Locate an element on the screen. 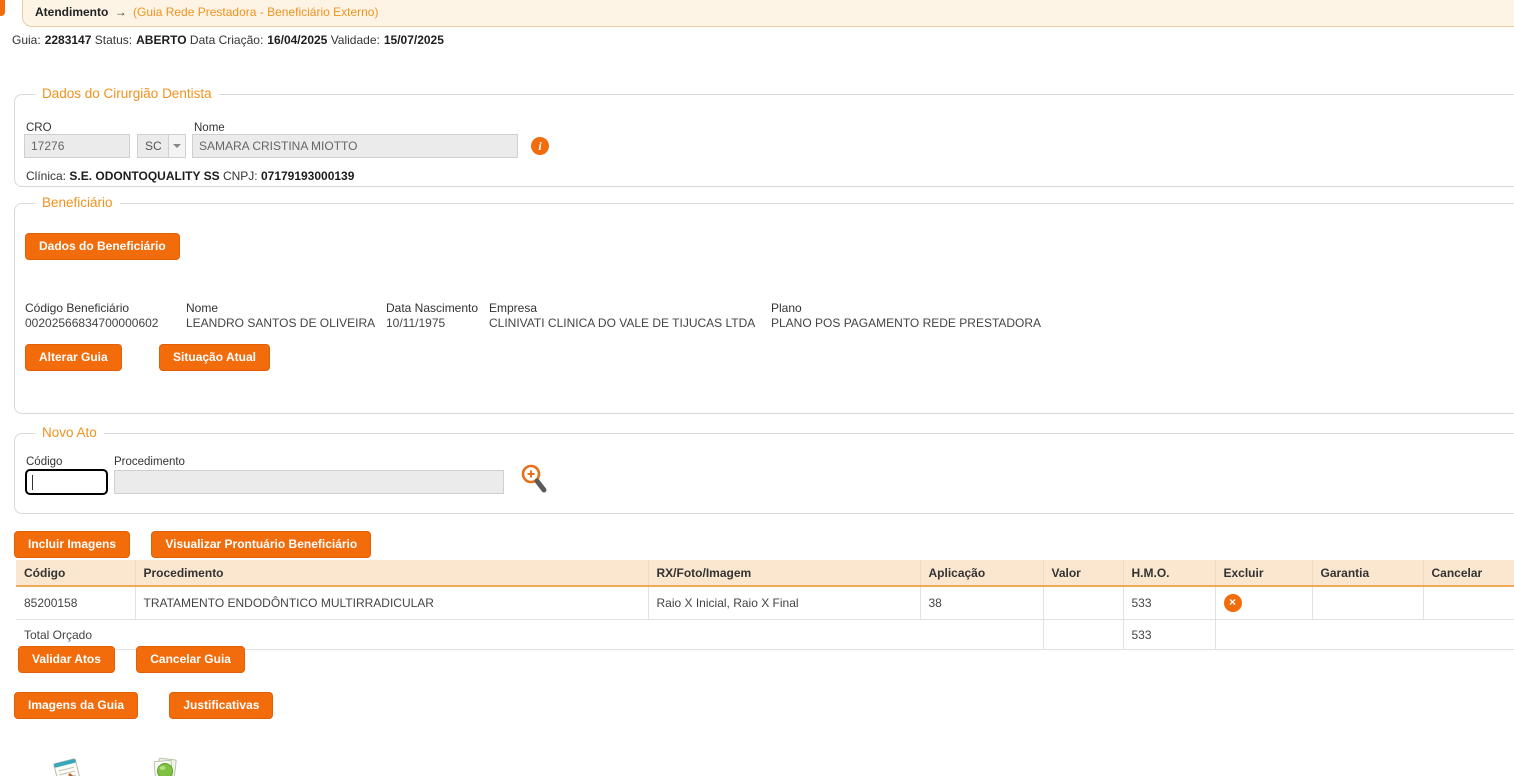 Image resolution: width=1514 pixels, height=776 pixels. cro-field: 17276 is located at coordinates (77, 146).